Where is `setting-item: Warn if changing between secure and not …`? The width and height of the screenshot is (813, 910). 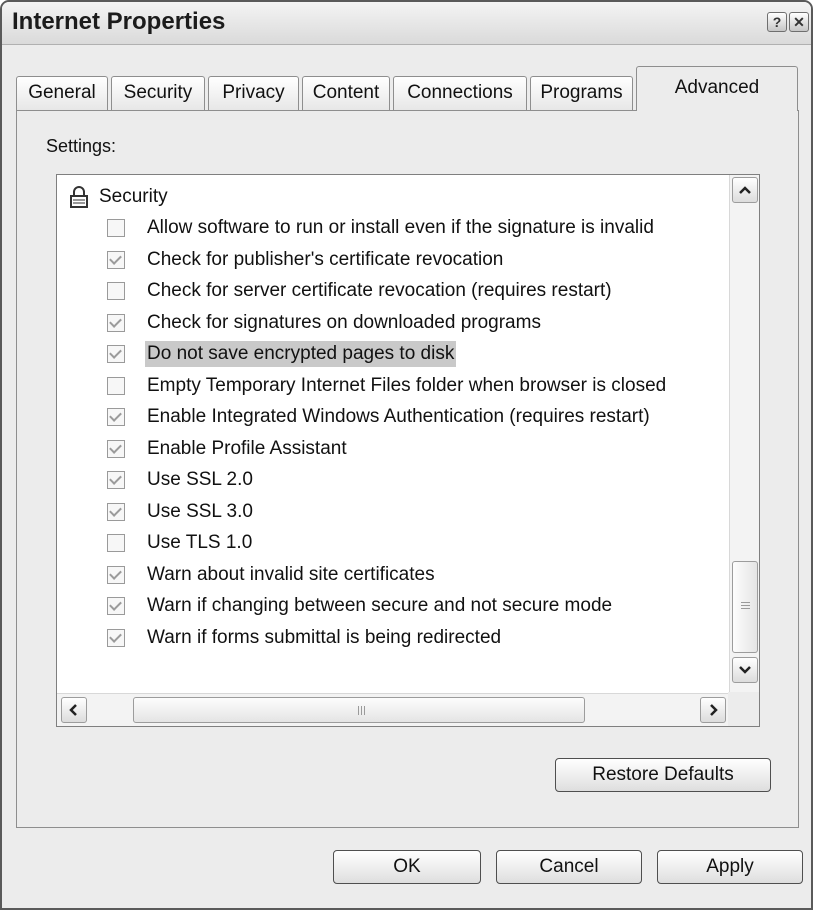
setting-item: Warn if changing between secure and not … is located at coordinates (360, 606).